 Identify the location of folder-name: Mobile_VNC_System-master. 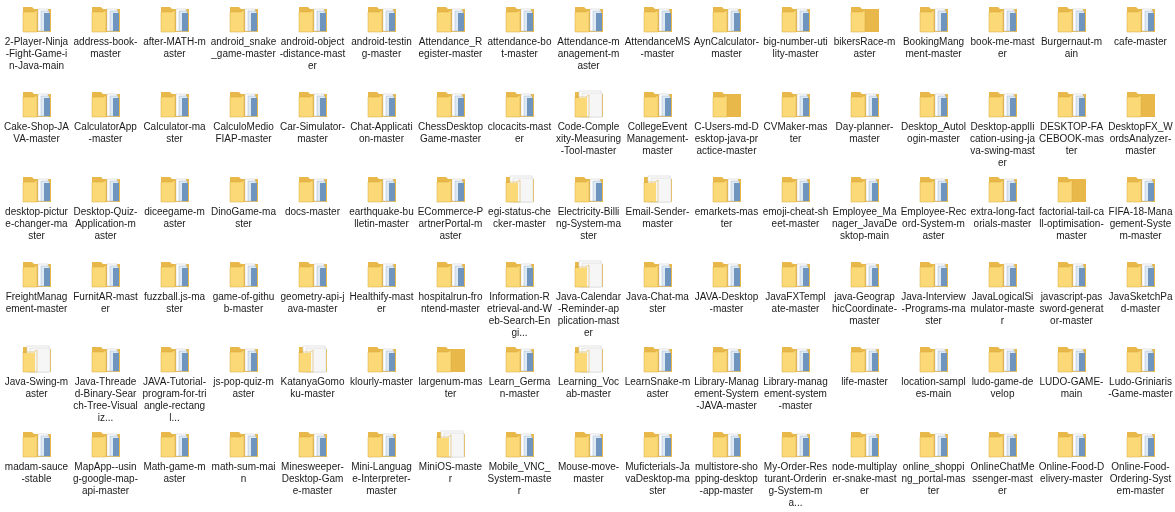
(519, 479).